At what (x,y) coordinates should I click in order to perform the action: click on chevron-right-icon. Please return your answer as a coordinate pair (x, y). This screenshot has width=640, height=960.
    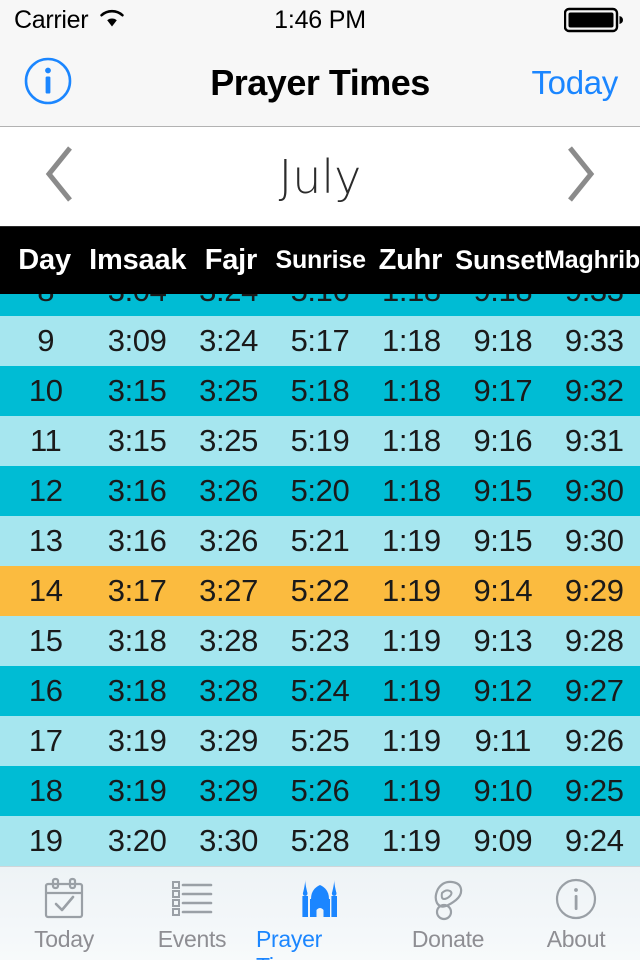
    Looking at the image, I should click on (580, 176).